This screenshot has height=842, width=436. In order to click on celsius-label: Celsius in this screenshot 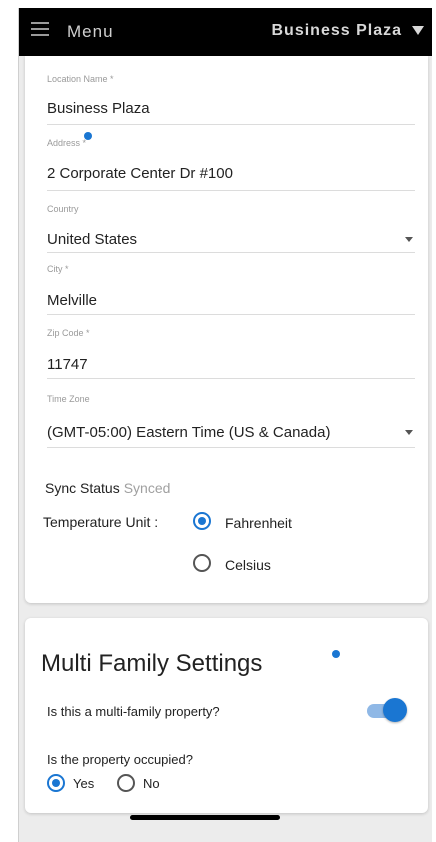, I will do `click(248, 565)`.